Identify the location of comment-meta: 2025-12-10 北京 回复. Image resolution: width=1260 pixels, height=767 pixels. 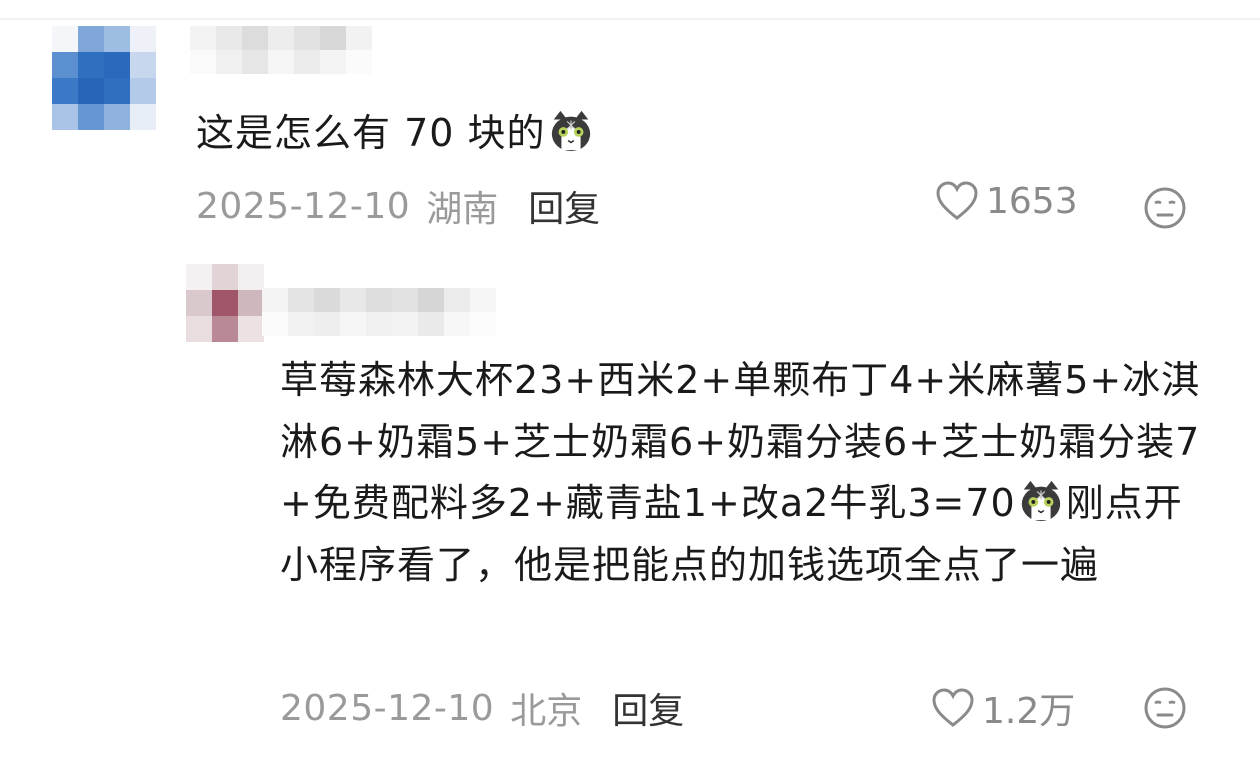
(482, 708).